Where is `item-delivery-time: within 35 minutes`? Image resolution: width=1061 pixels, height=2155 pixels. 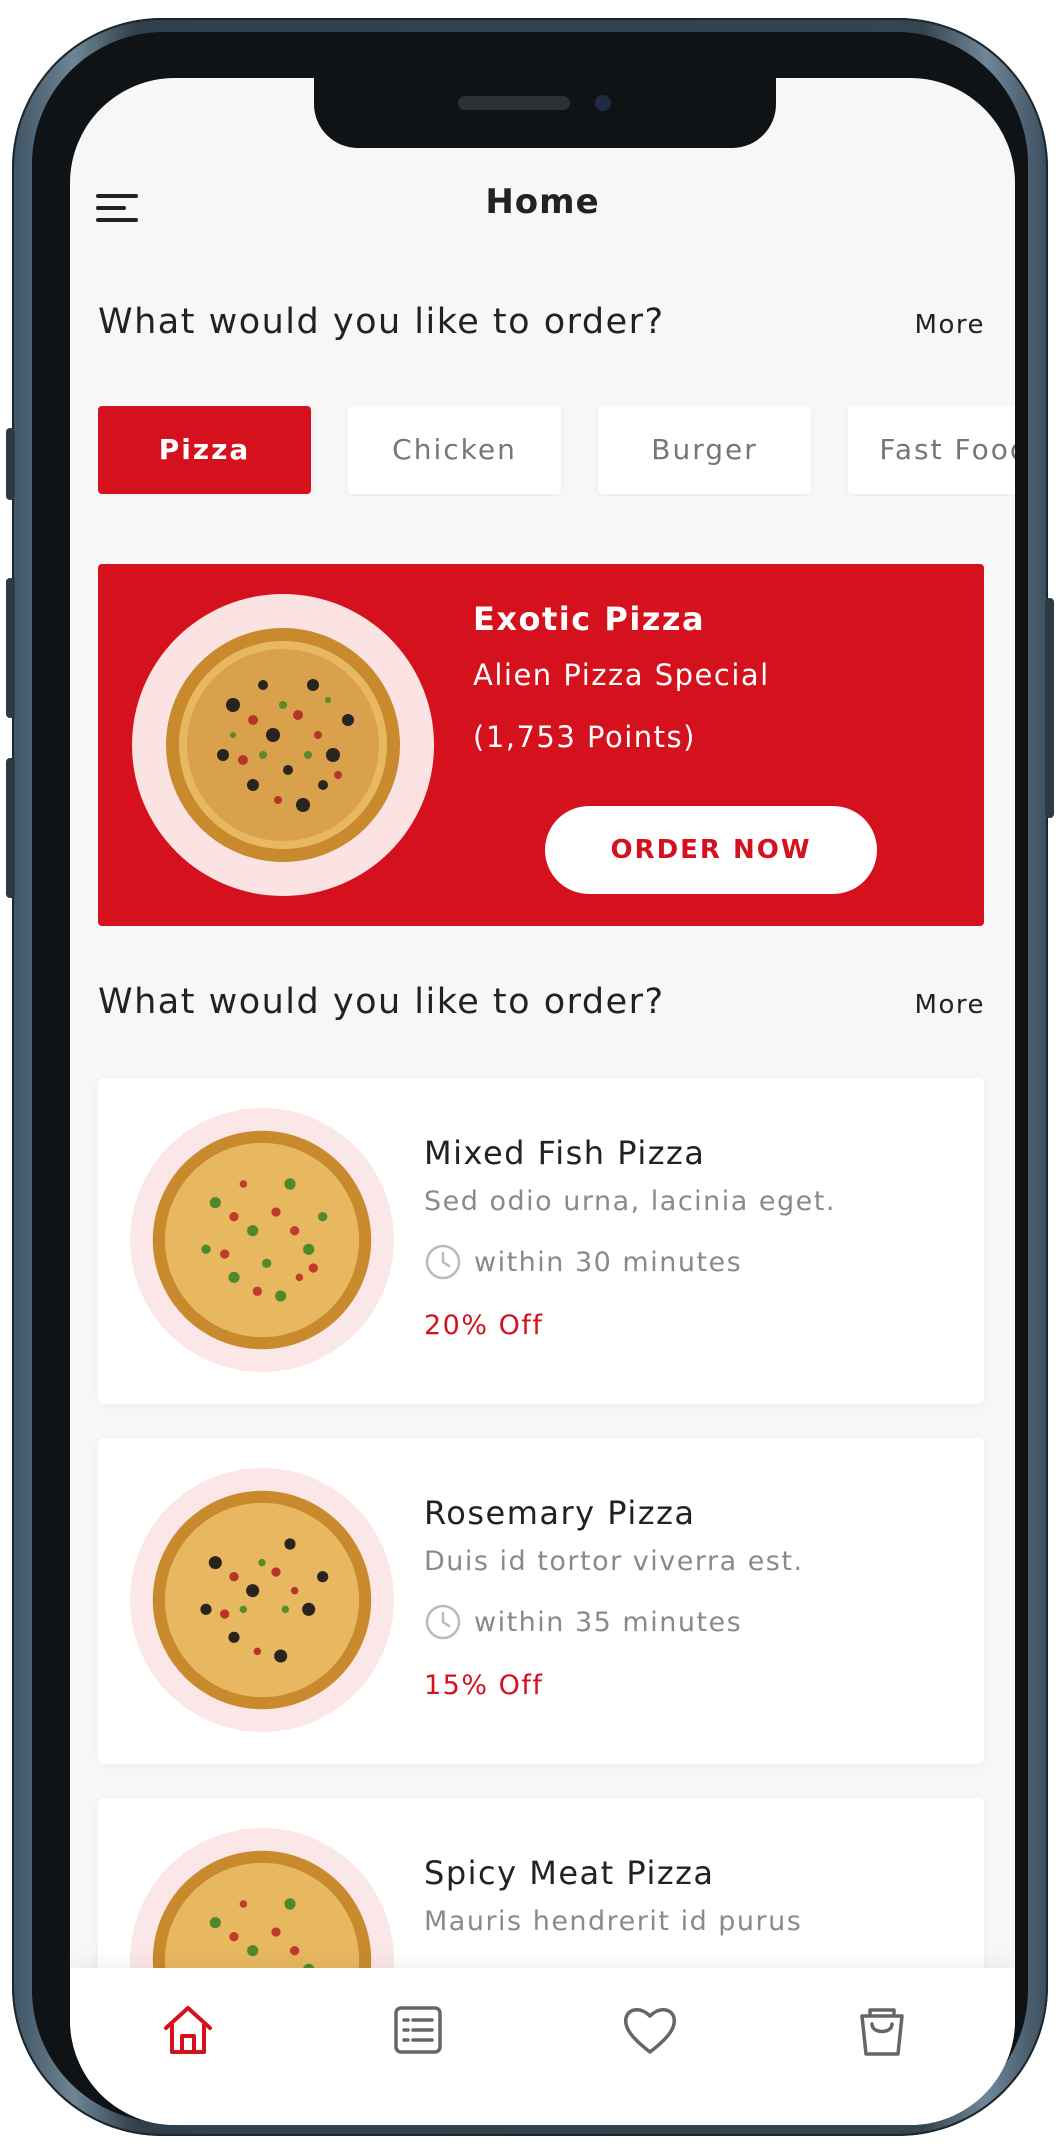
item-delivery-time: within 35 minutes is located at coordinates (583, 1622).